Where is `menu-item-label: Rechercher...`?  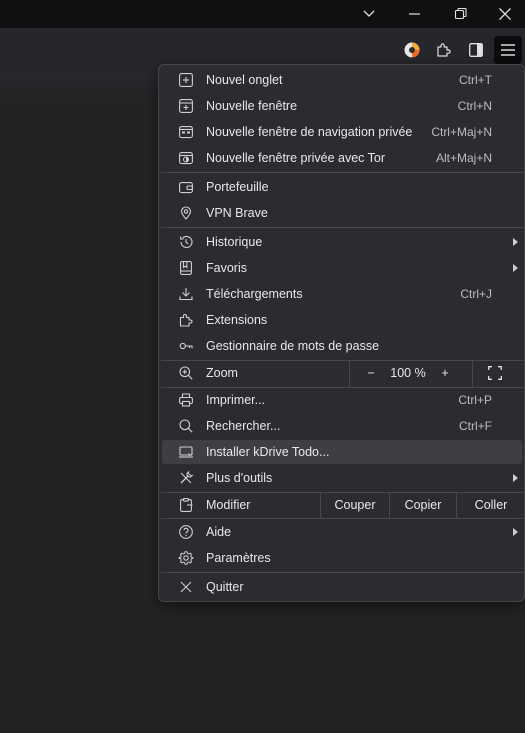 menu-item-label: Rechercher... is located at coordinates (243, 426).